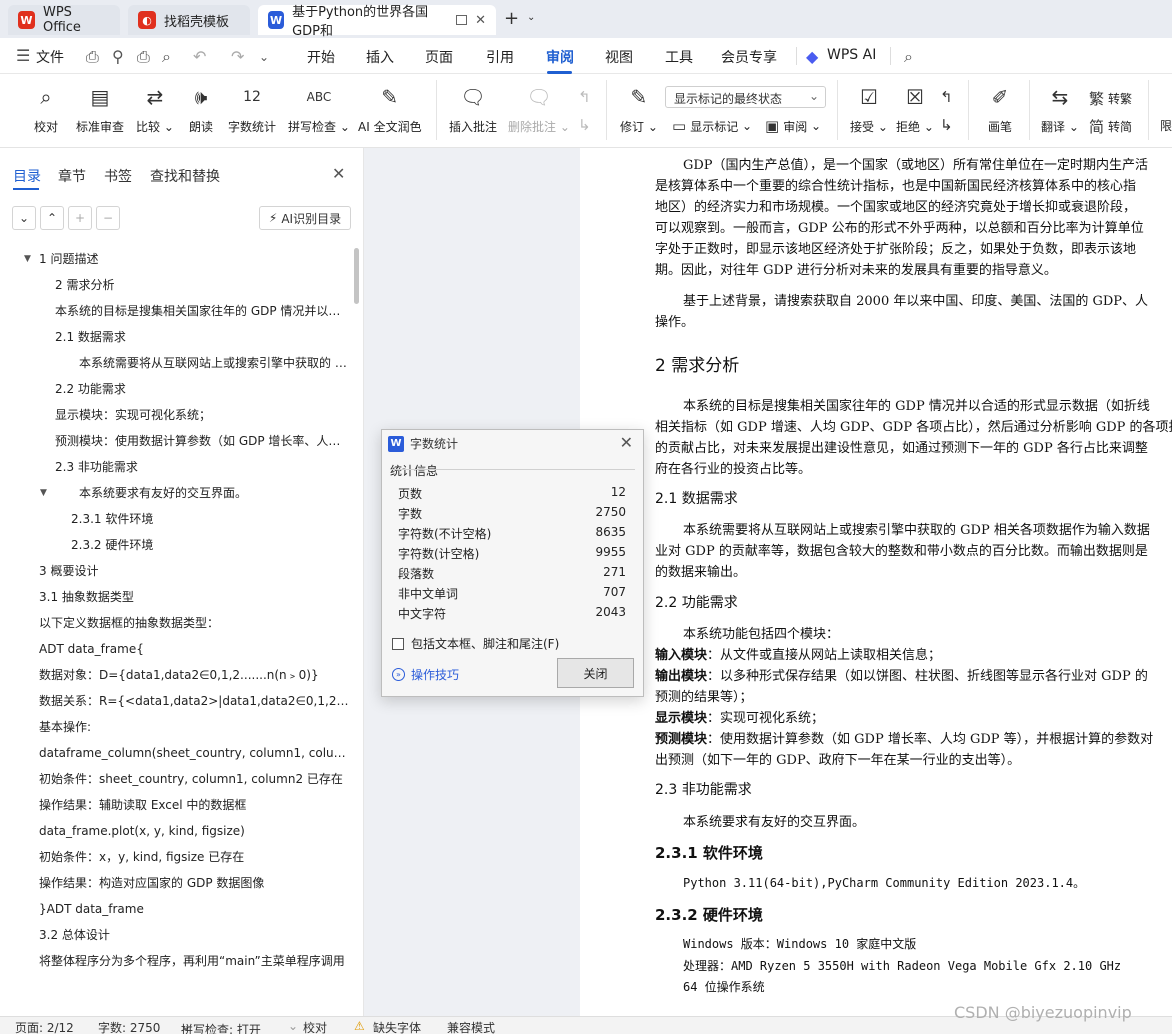 This screenshot has width=1172, height=1034. I want to click on toc-item: 2.3.2 硬件环境, so click(175, 545).